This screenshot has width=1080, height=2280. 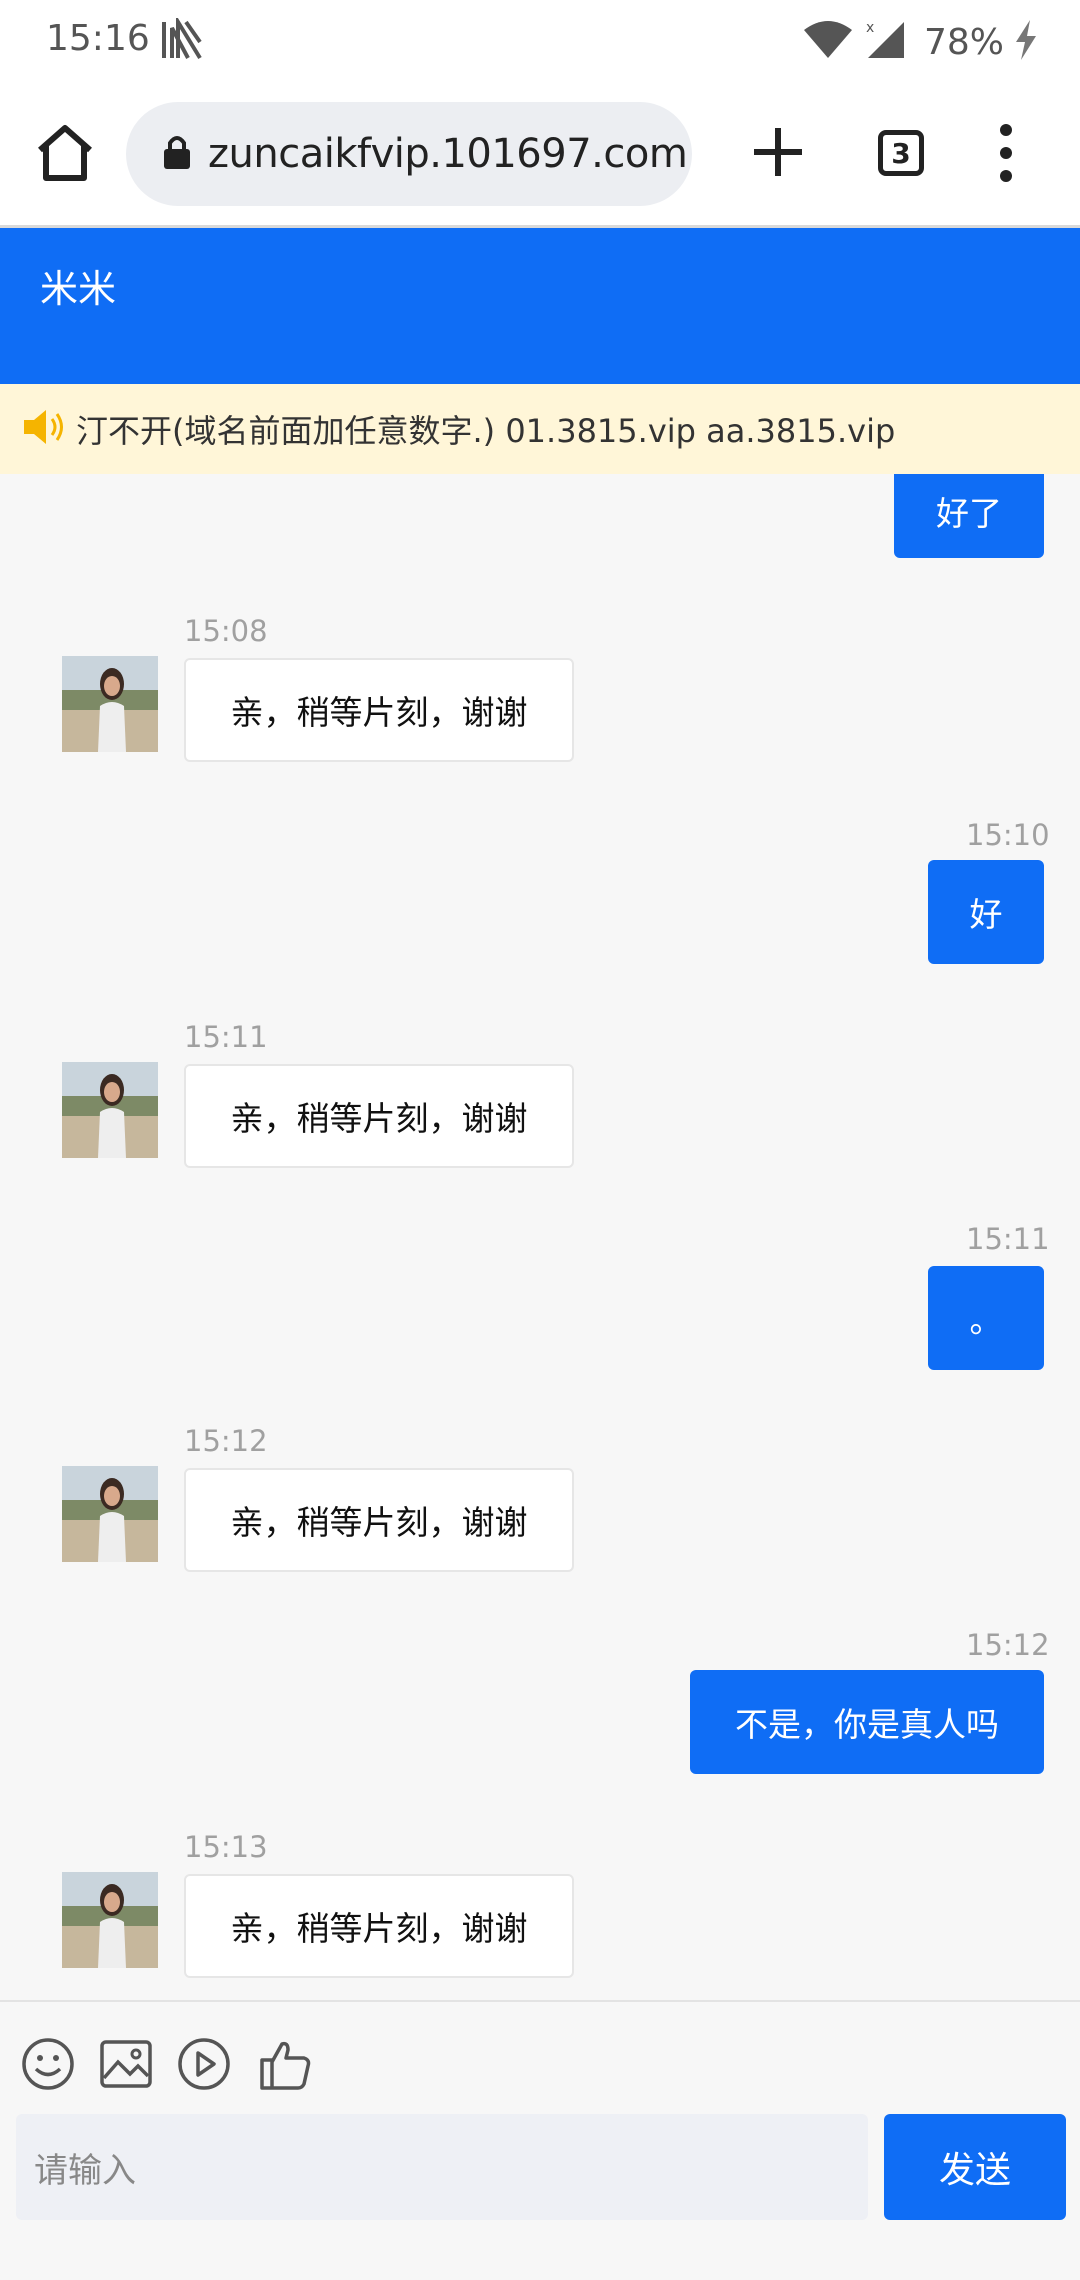 I want to click on browser-toolbar: zuncaikfvip.101697.com 3, so click(x=540, y=156).